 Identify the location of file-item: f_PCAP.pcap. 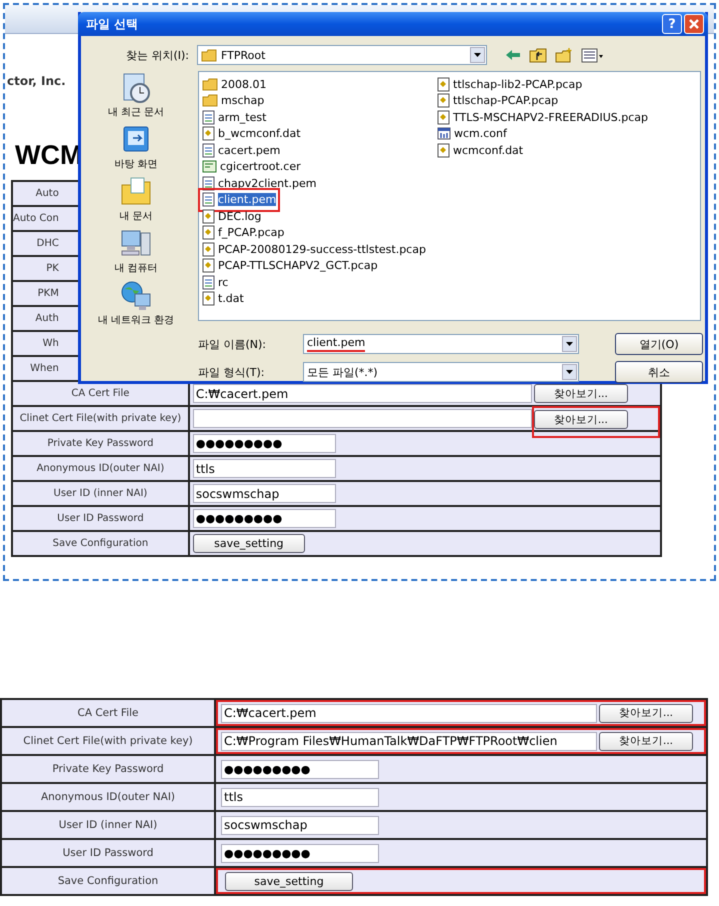
(243, 232).